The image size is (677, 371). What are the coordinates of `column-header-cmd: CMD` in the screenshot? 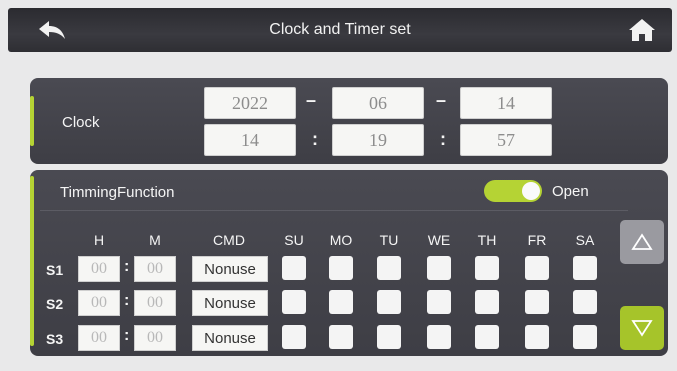 It's located at (229, 240).